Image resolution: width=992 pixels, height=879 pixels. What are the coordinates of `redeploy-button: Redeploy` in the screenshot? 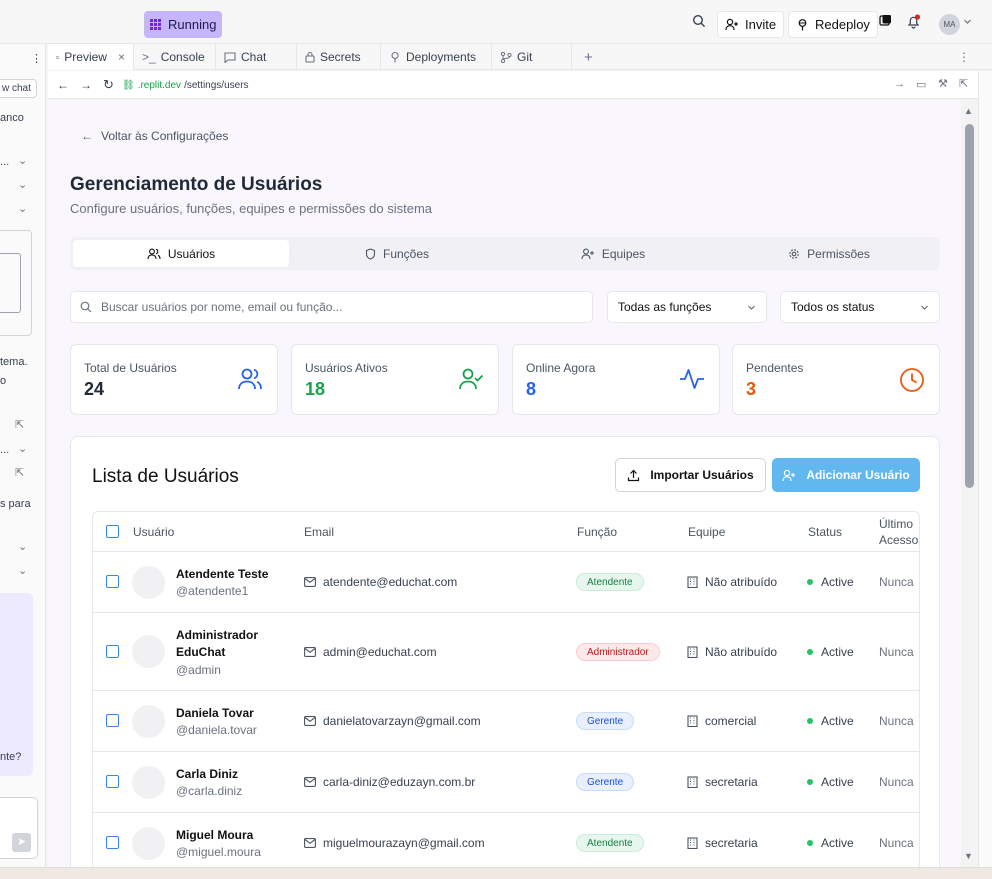 It's located at (833, 24).